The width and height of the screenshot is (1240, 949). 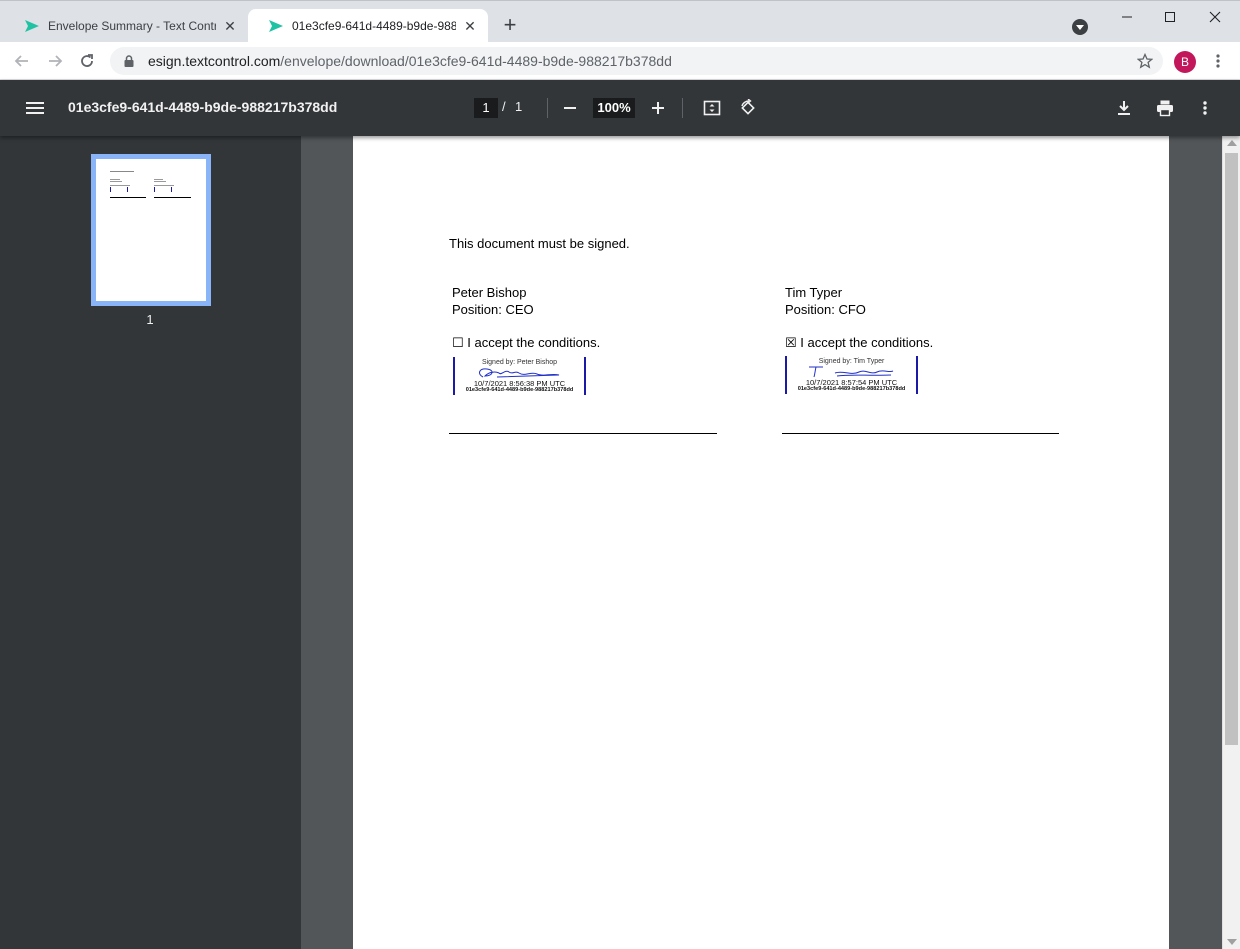 I want to click on tab-title: Envelope Summary - Text Control, so click(x=132, y=26).